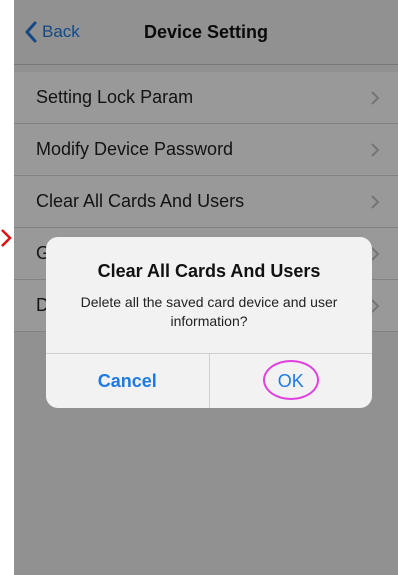 The image size is (398, 575). Describe the element at coordinates (209, 271) in the screenshot. I see `alert-title: Clear All Cards And Users` at that location.